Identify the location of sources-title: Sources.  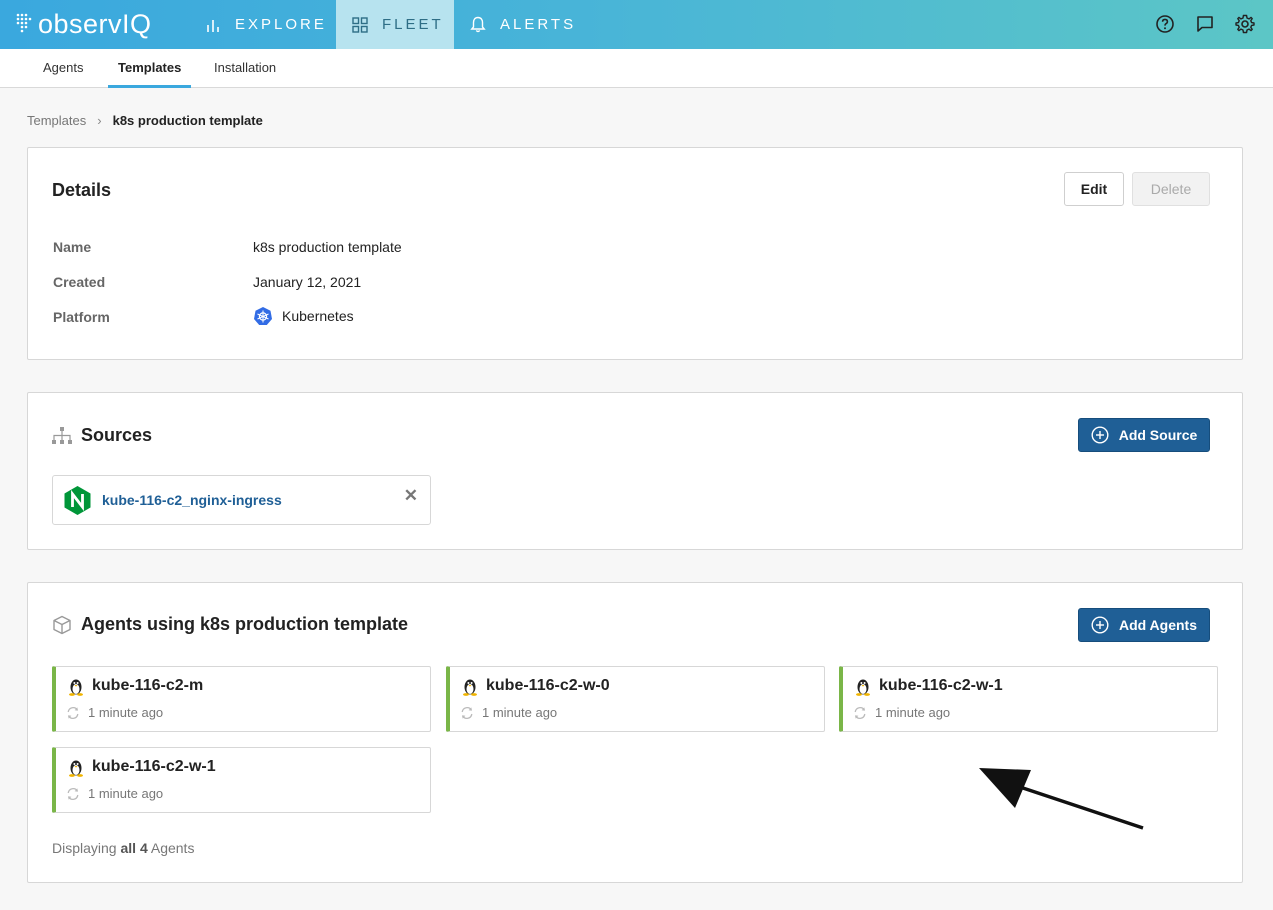
(102, 435).